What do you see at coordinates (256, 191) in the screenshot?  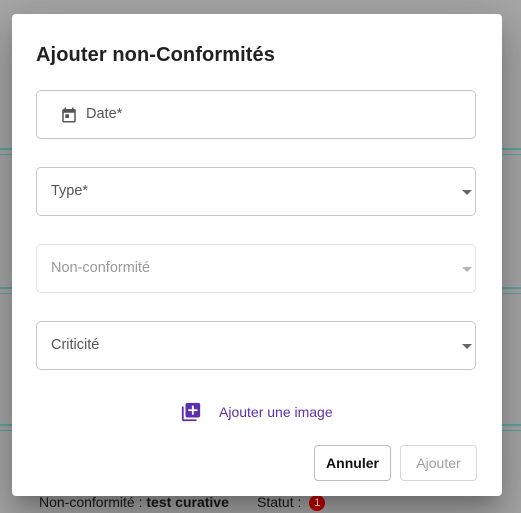 I see `type-select: Type*` at bounding box center [256, 191].